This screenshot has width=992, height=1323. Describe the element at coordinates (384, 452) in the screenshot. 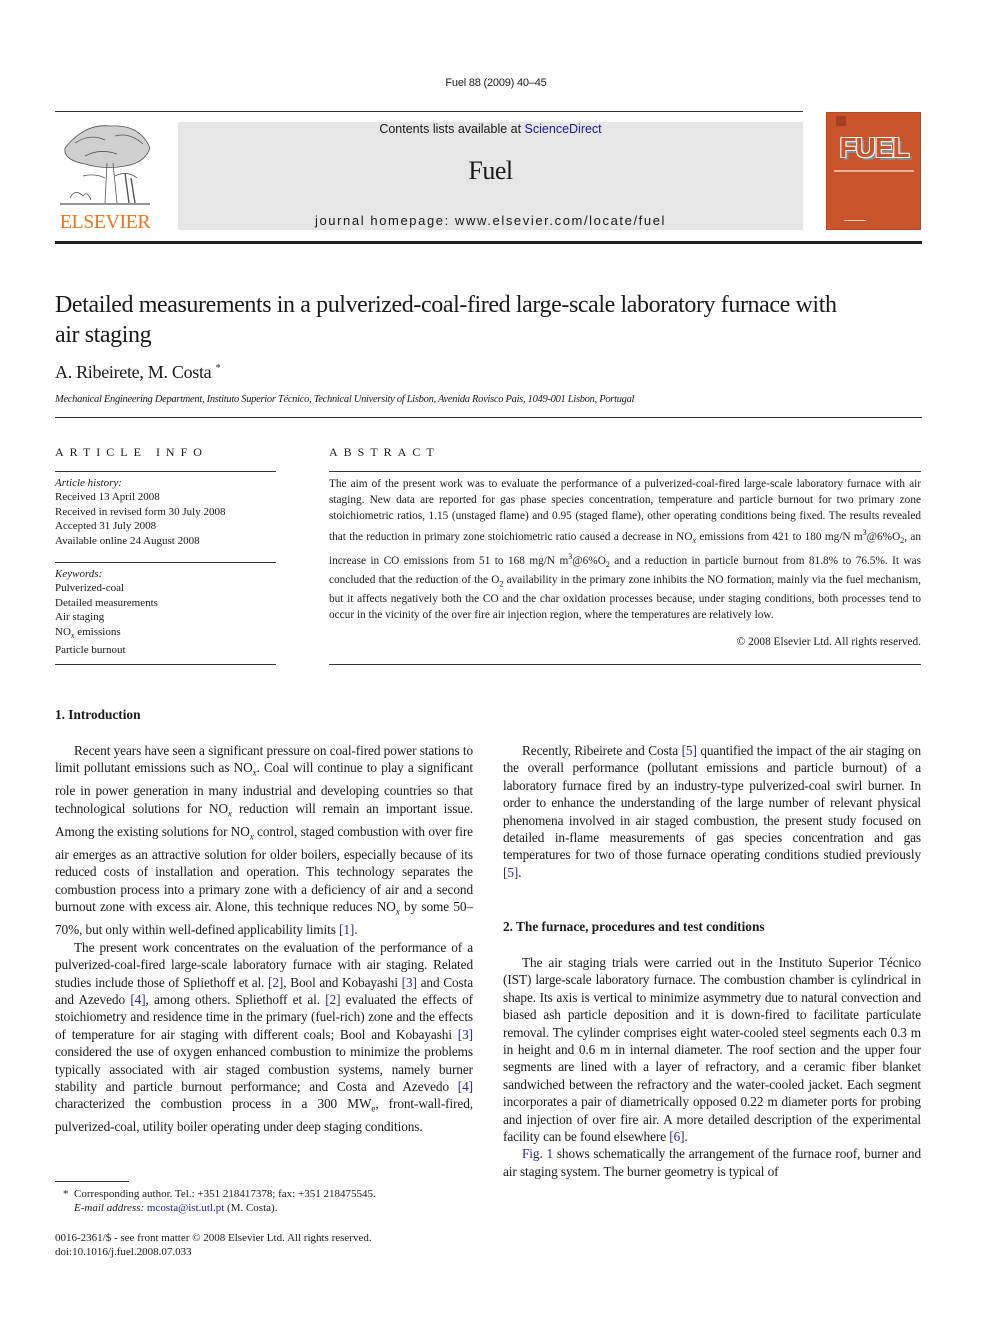

I see `abstract-heading: ABSTRACT` at that location.